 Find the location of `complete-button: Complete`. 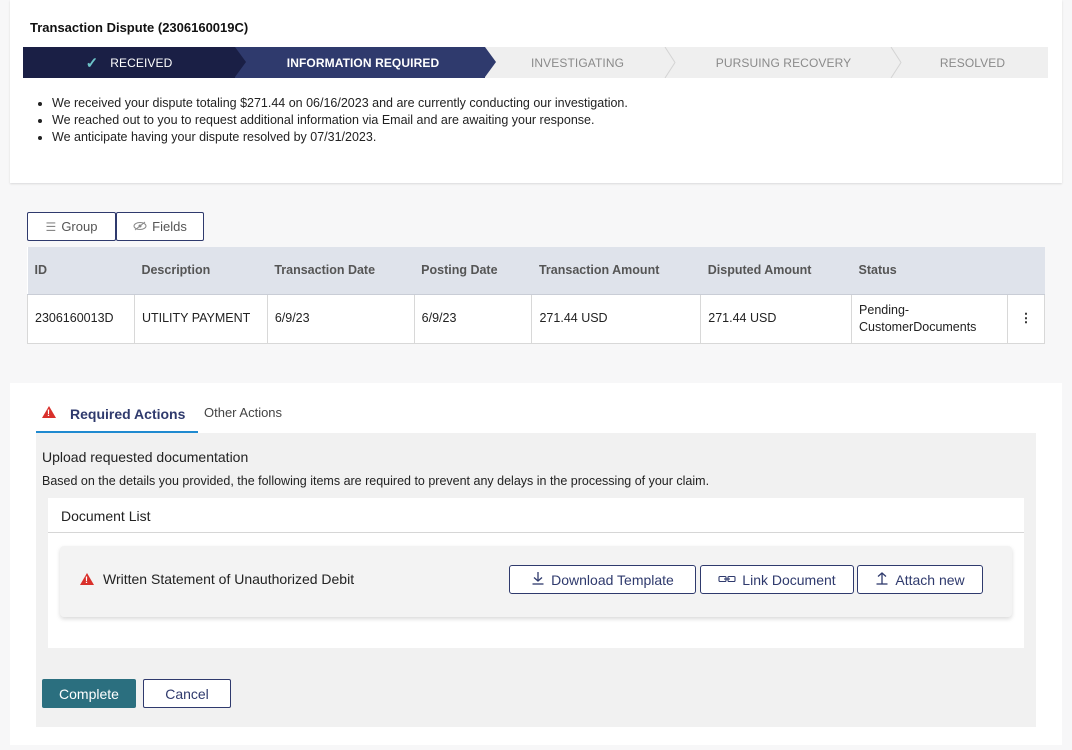

complete-button: Complete is located at coordinates (89, 693).